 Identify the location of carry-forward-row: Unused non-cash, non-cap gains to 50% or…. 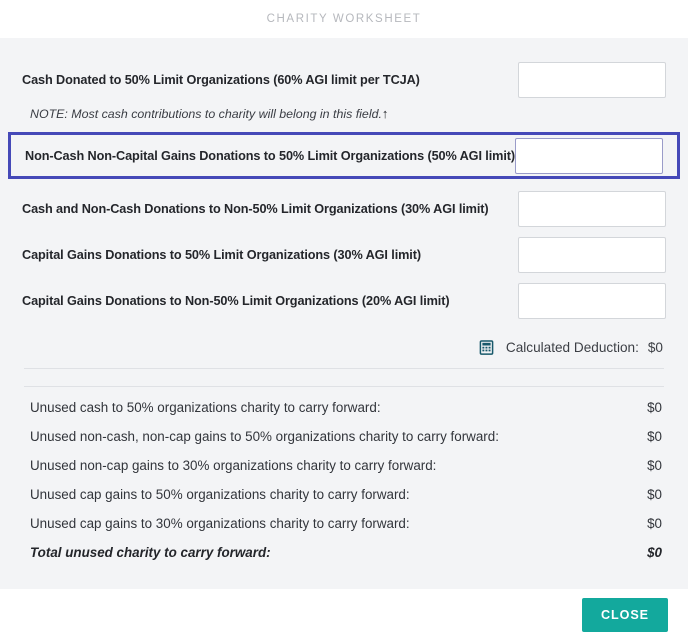
(346, 443).